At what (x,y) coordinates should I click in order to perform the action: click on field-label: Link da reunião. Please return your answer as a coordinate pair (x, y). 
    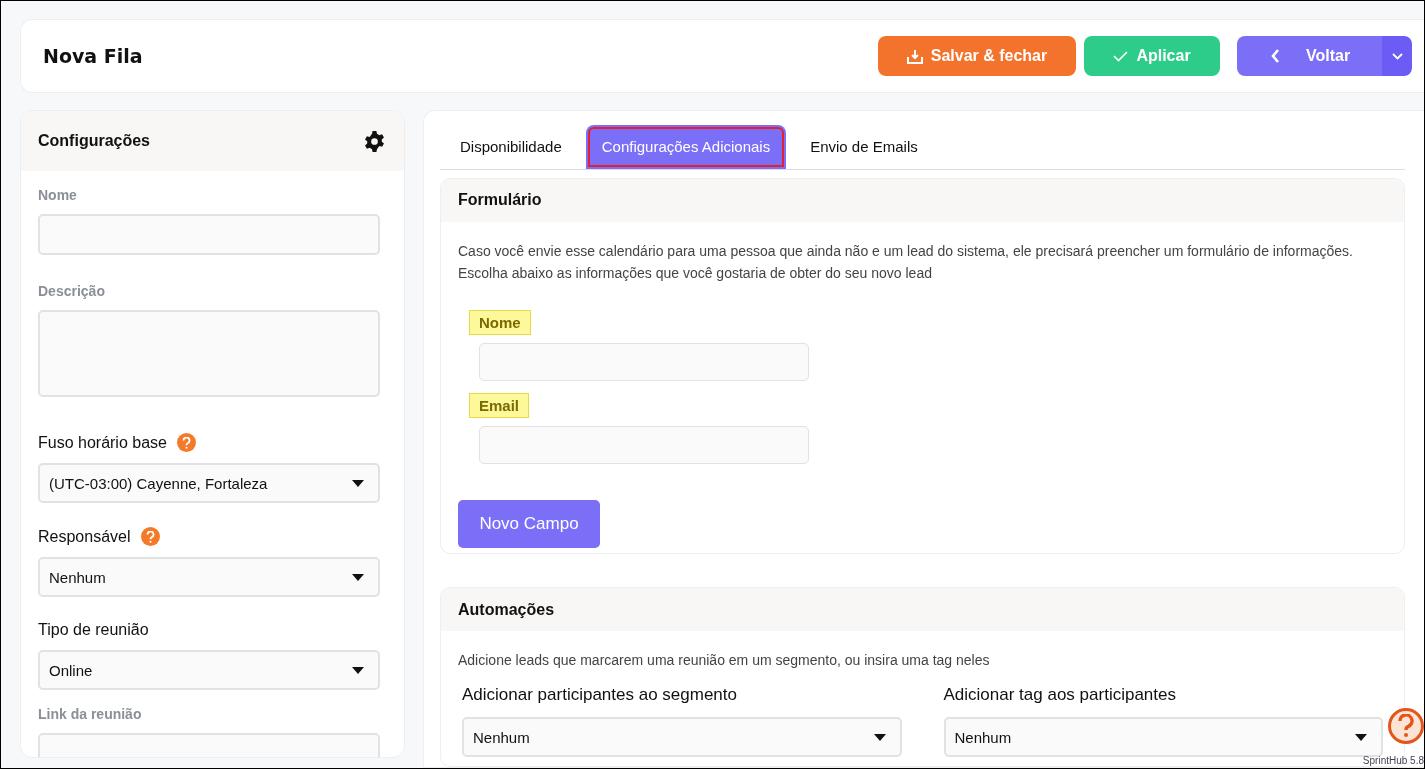
    Looking at the image, I should click on (90, 714).